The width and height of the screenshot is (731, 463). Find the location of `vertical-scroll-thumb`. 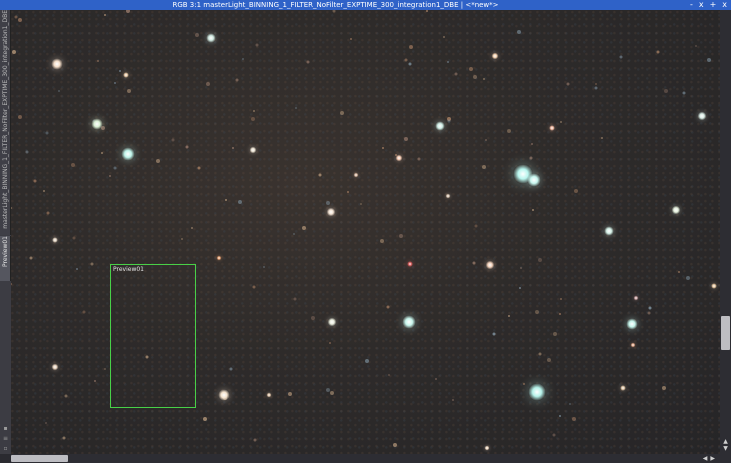

vertical-scroll-thumb is located at coordinates (725, 333).